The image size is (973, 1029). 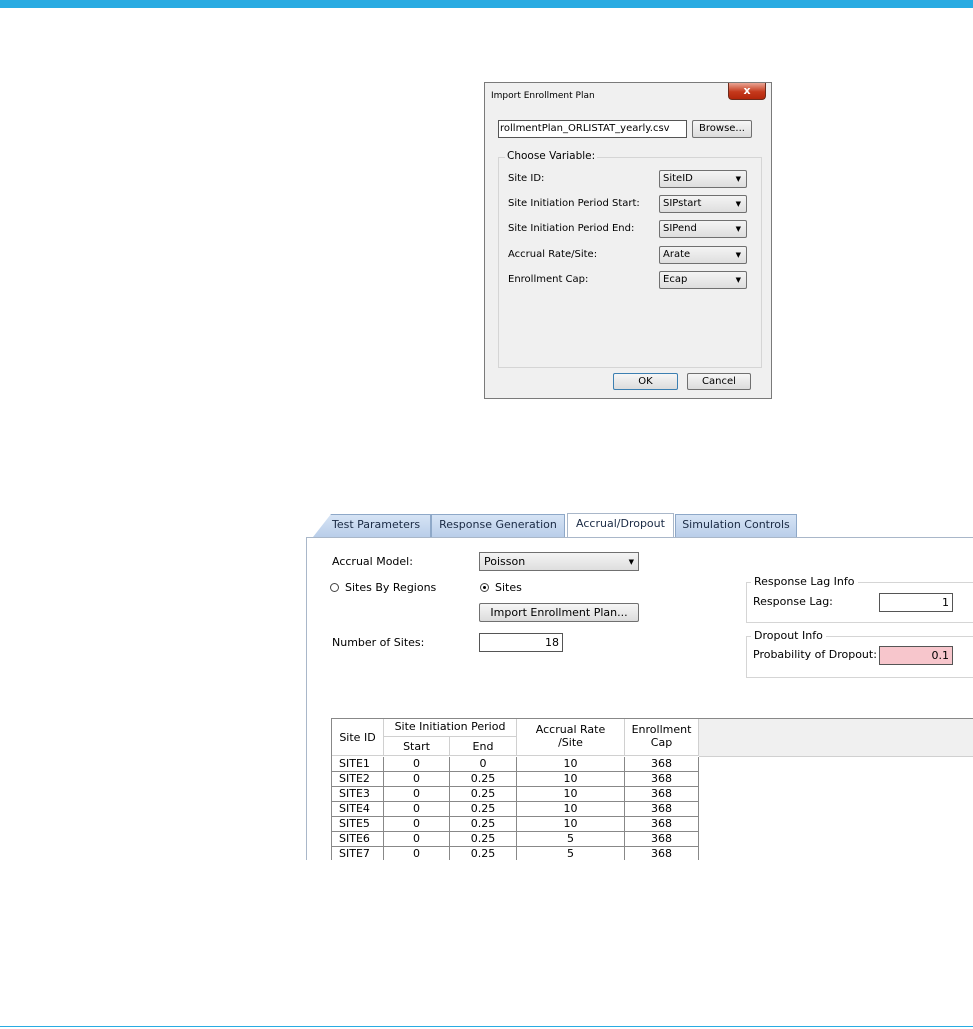 What do you see at coordinates (788, 635) in the screenshot?
I see `dropout-group-label: Dropout Info` at bounding box center [788, 635].